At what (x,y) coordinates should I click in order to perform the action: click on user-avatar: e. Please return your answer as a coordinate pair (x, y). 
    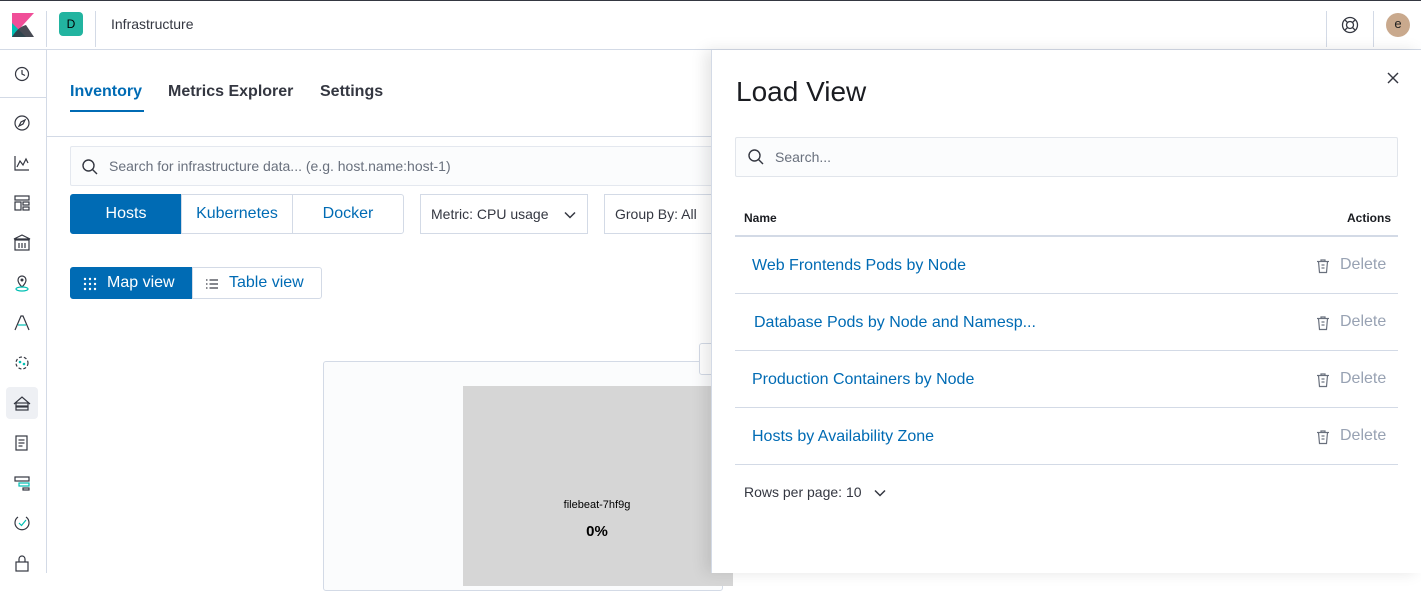
    Looking at the image, I should click on (1398, 25).